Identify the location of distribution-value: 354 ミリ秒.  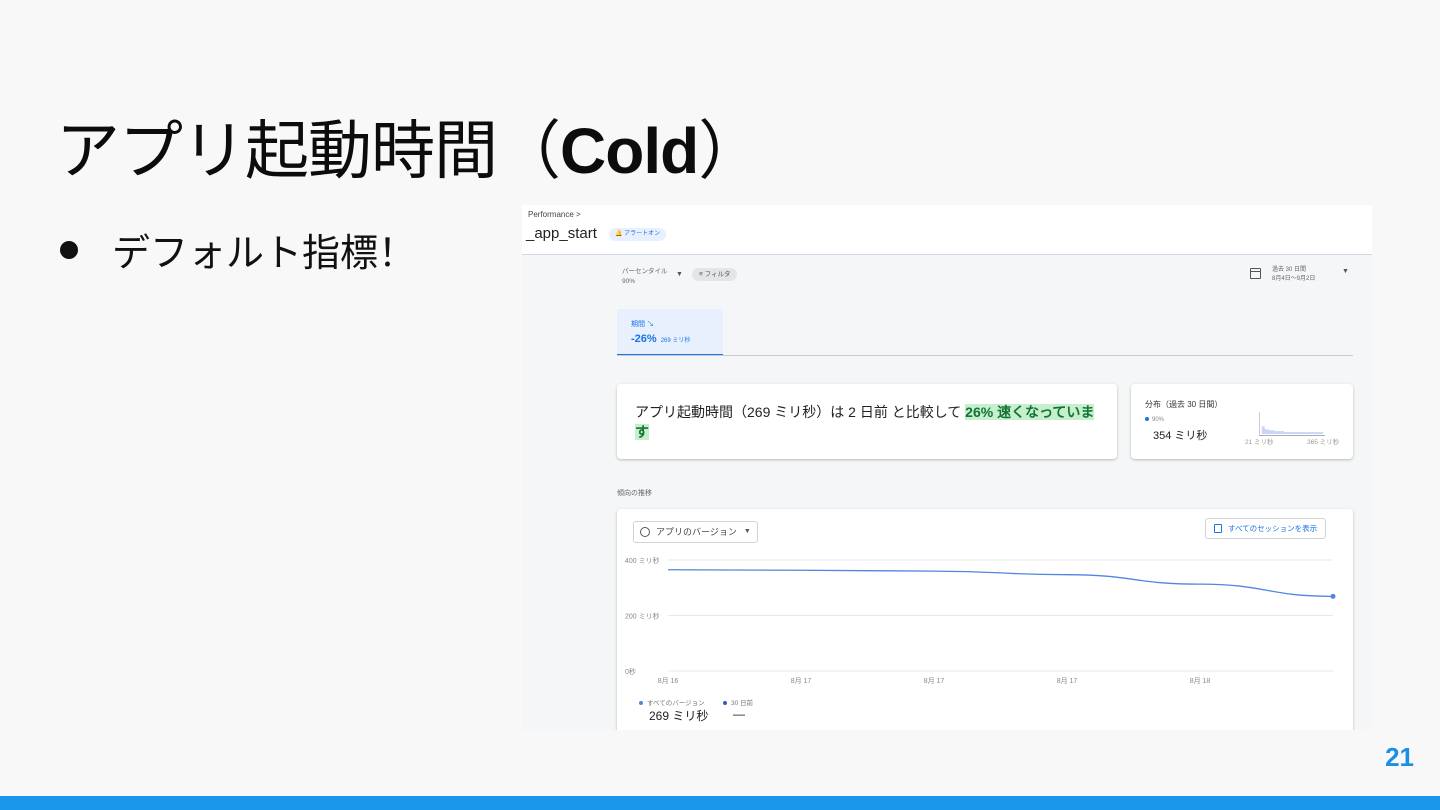
(1180, 436).